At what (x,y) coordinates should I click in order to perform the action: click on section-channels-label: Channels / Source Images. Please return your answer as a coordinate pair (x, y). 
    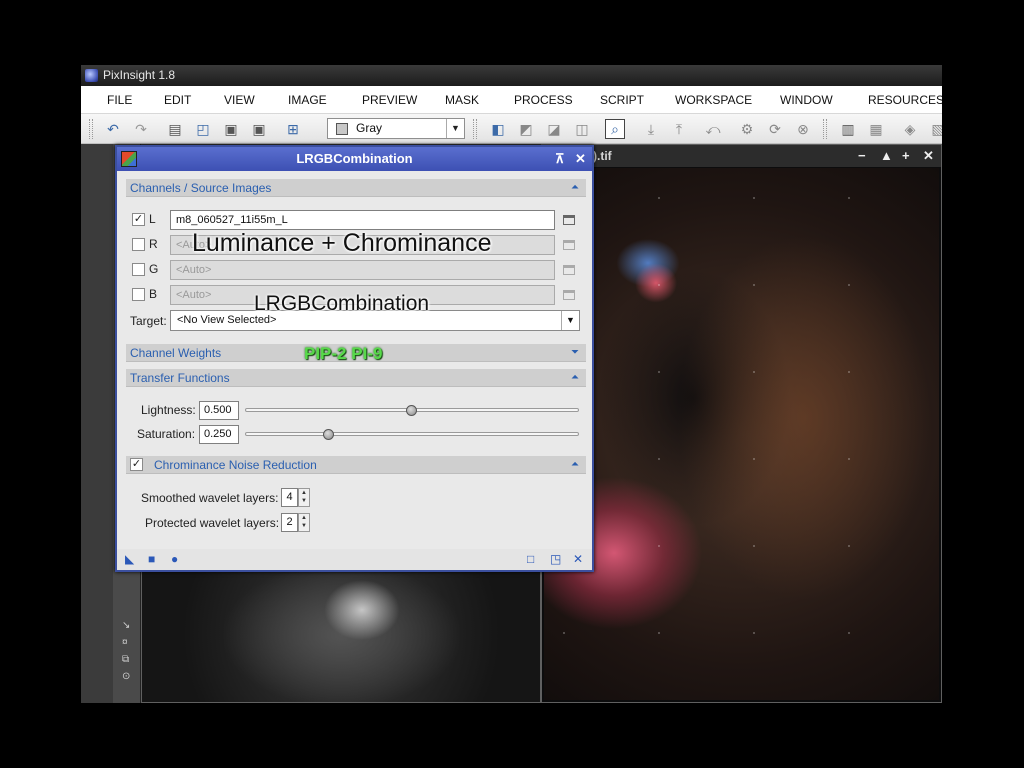
    Looking at the image, I should click on (201, 188).